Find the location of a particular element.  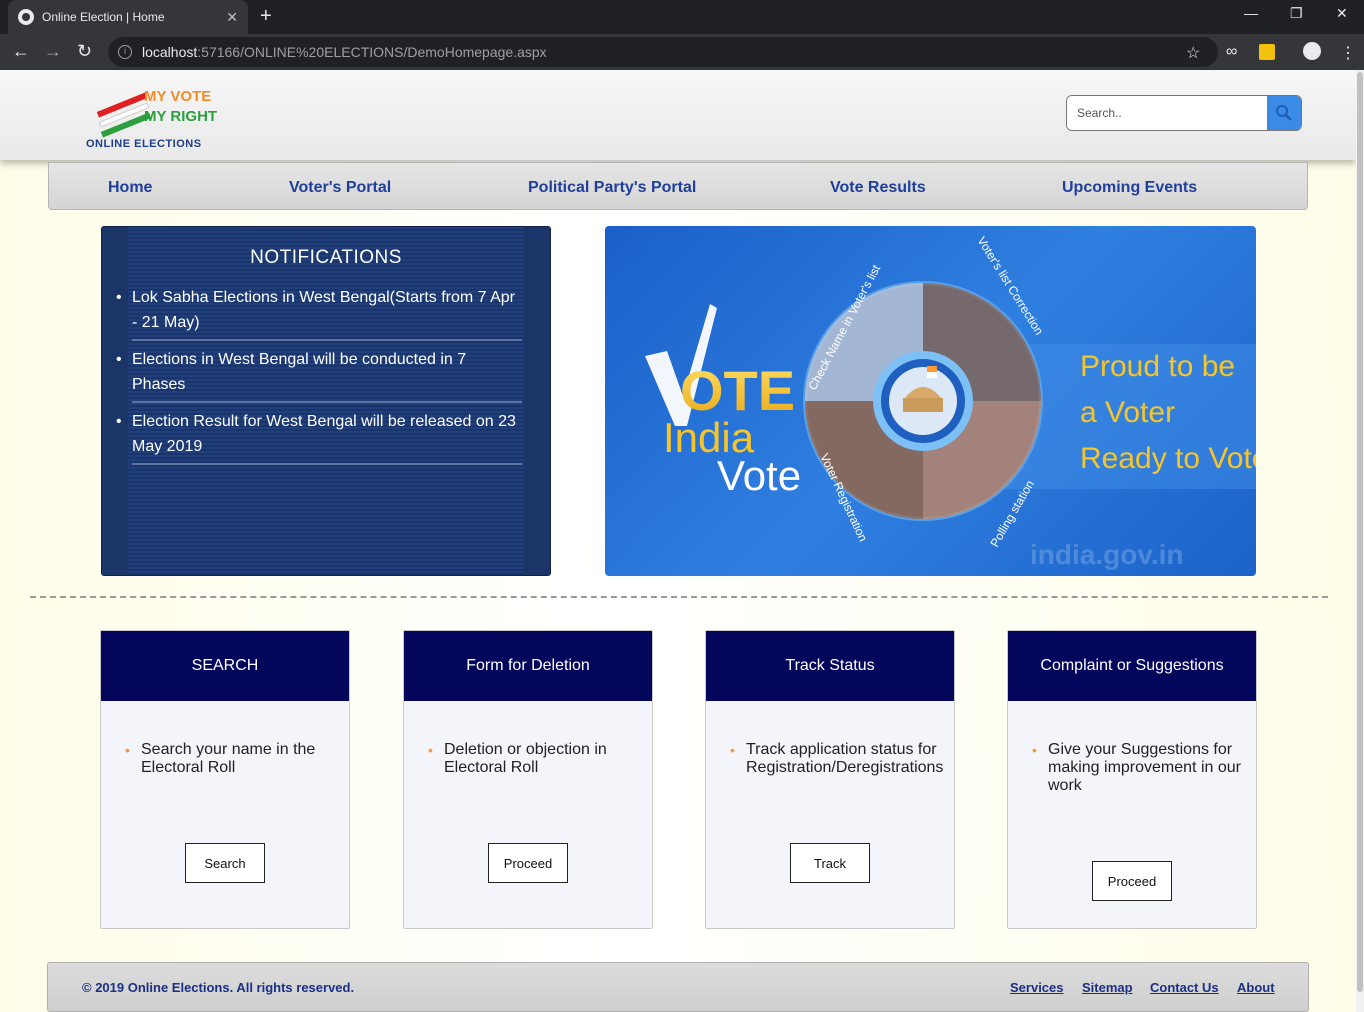

card-text: Deletion or objection in Electoral Roll is located at coordinates (525, 758).